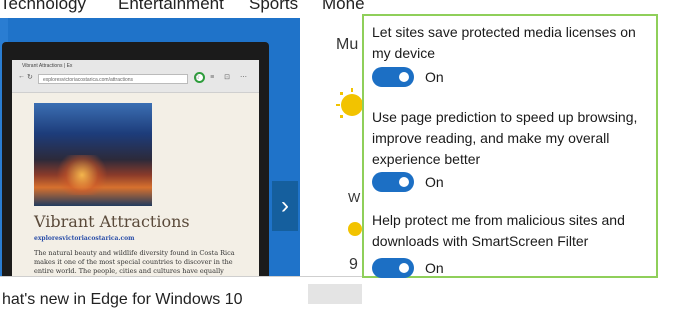 This screenshot has width=675, height=309. Describe the element at coordinates (434, 268) in the screenshot. I see `toggle-state-smartscreen: On` at that location.